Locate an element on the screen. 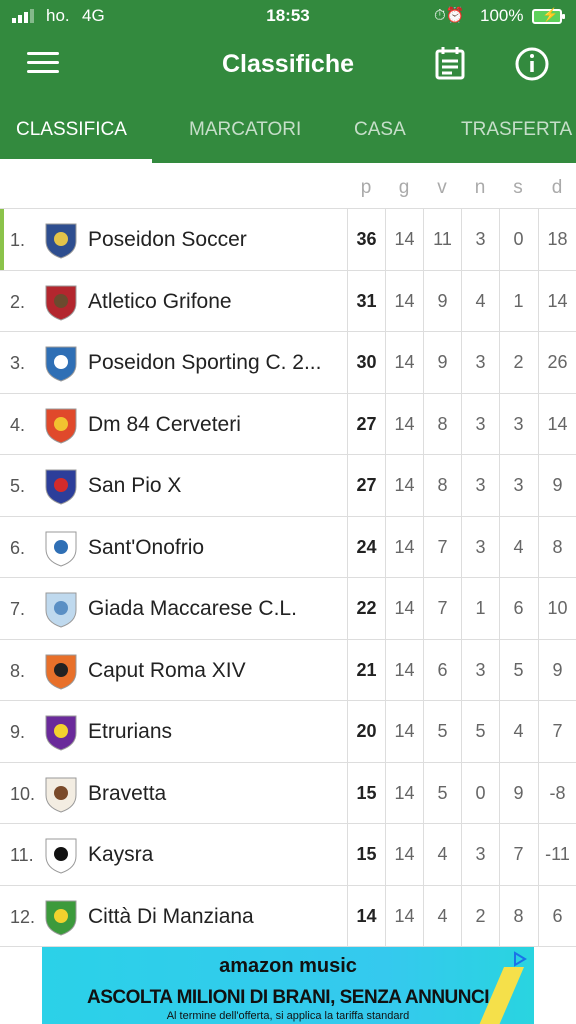 The image size is (576, 1024). table-row: 2. Atletico Grifone 31 14 9 4 1 14 is located at coordinates (288, 301).